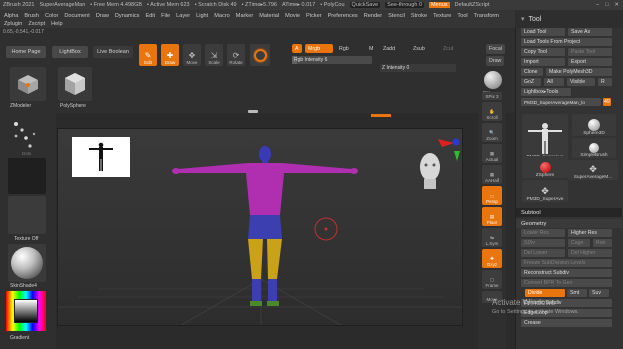 The width and height of the screenshot is (623, 349). I want to click on scale-mode-button: ⇲ Scale, so click(214, 55).